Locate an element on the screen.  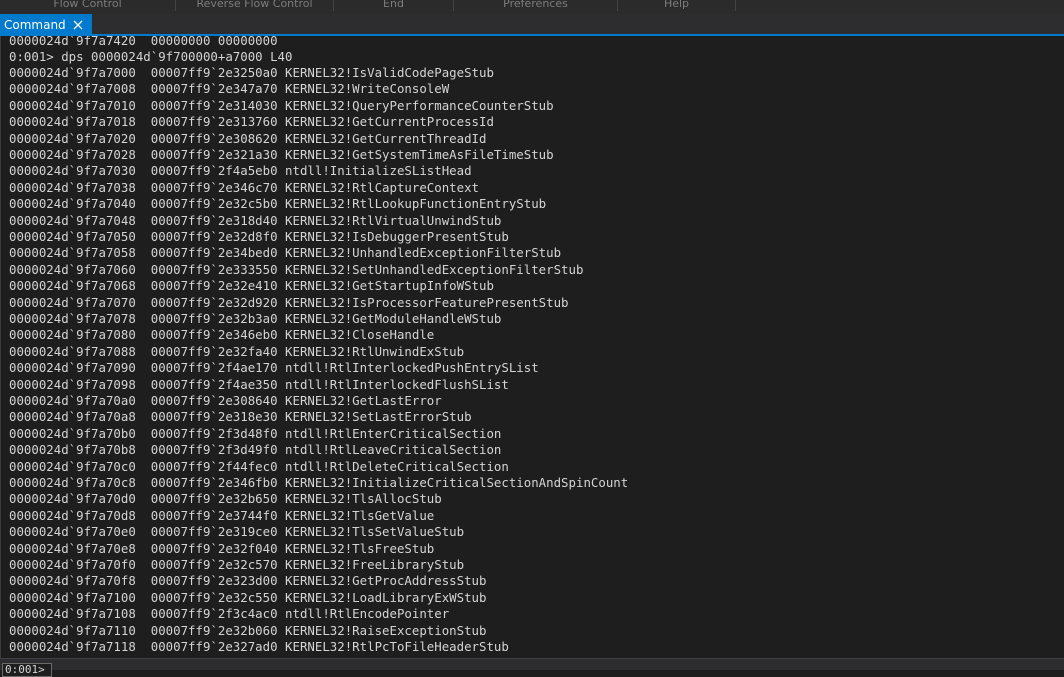
tab-command-label: Command is located at coordinates (35, 25).